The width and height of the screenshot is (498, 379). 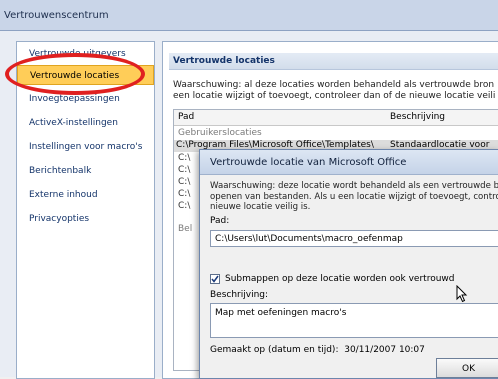 I want to click on sidebar-item-message-bar: Berichtenbalk, so click(x=85, y=171).